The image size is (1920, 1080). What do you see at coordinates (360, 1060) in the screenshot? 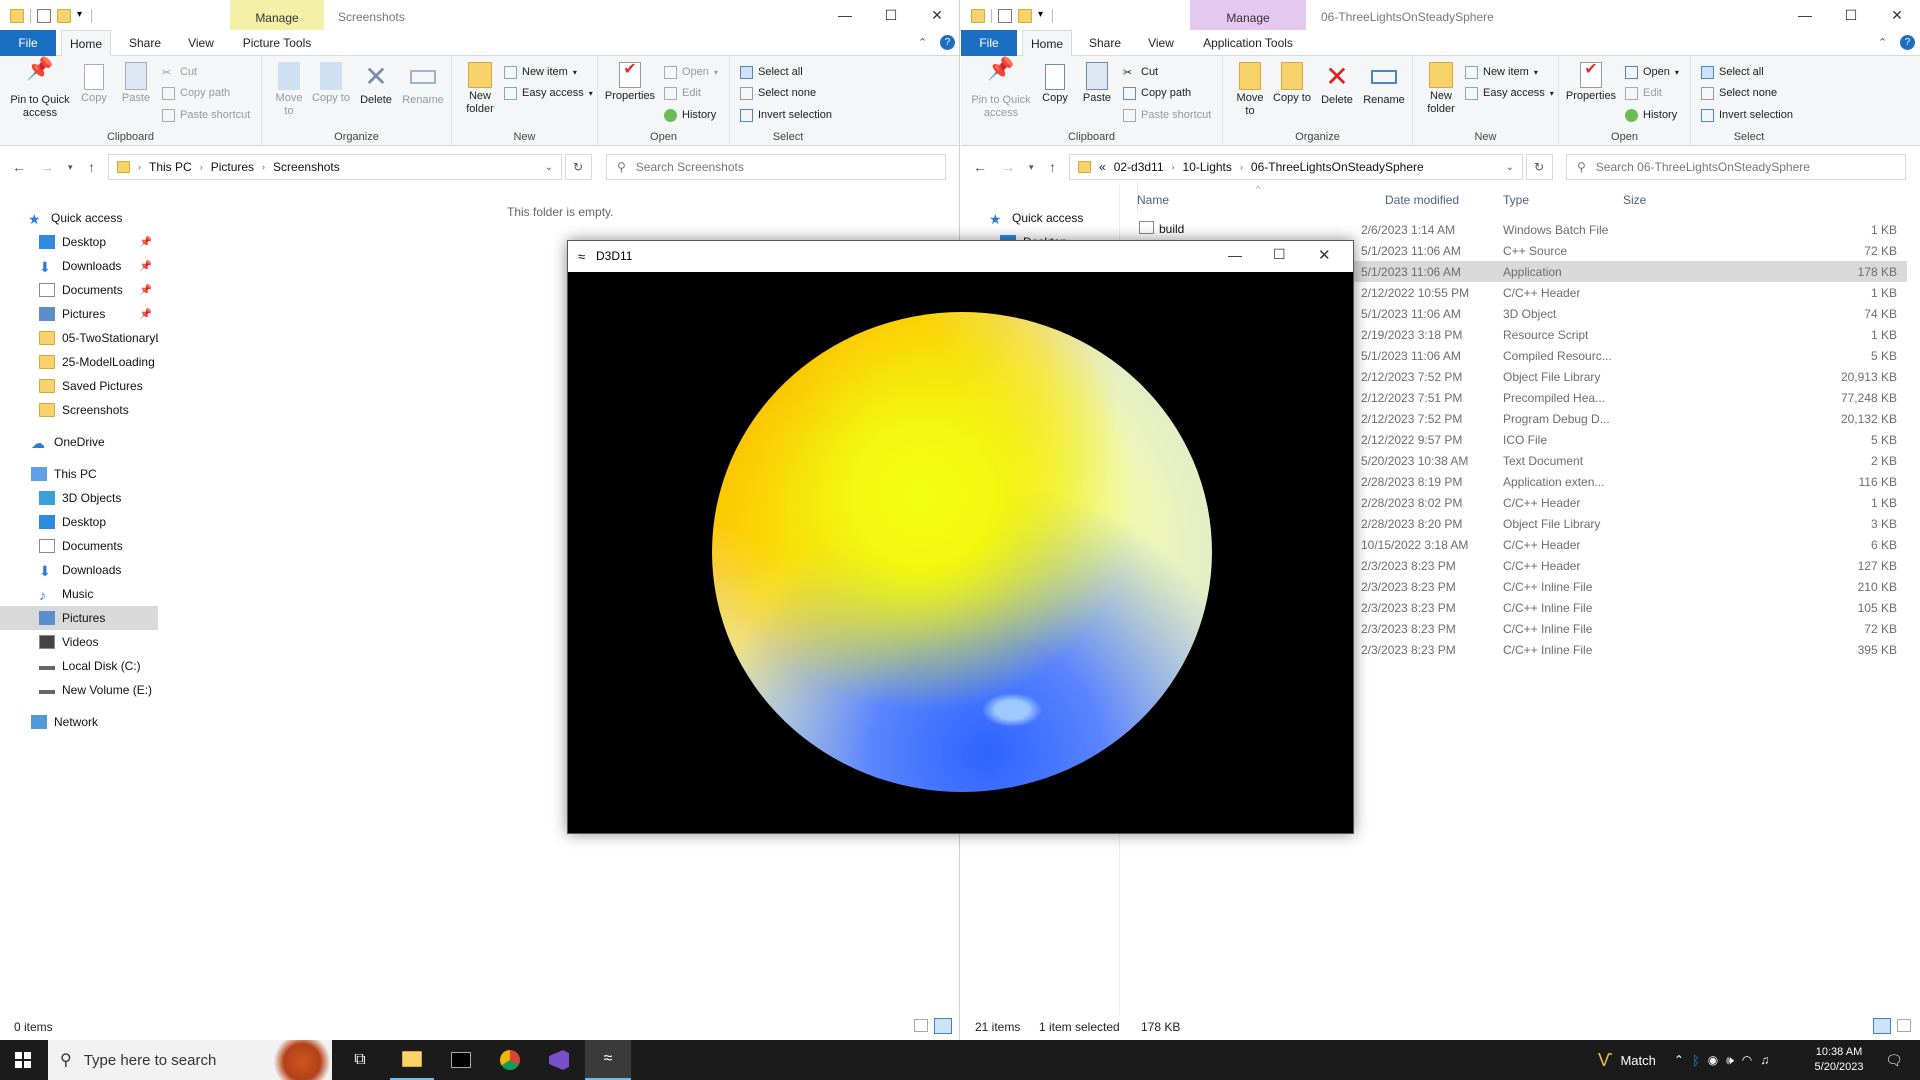
I see `task-view-button: ⧉` at bounding box center [360, 1060].